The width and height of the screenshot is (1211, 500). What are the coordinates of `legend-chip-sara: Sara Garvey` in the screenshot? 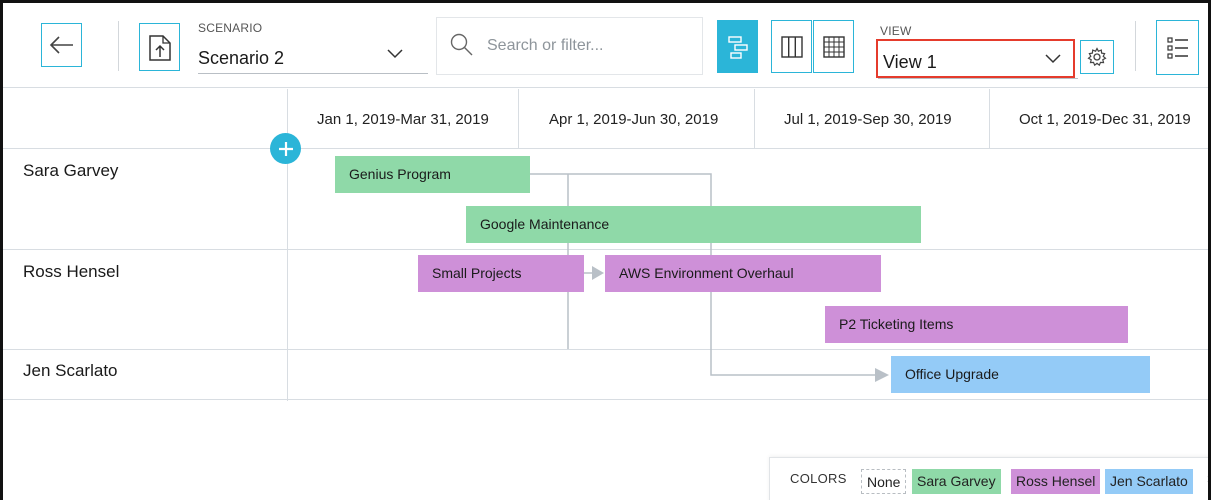 It's located at (956, 481).